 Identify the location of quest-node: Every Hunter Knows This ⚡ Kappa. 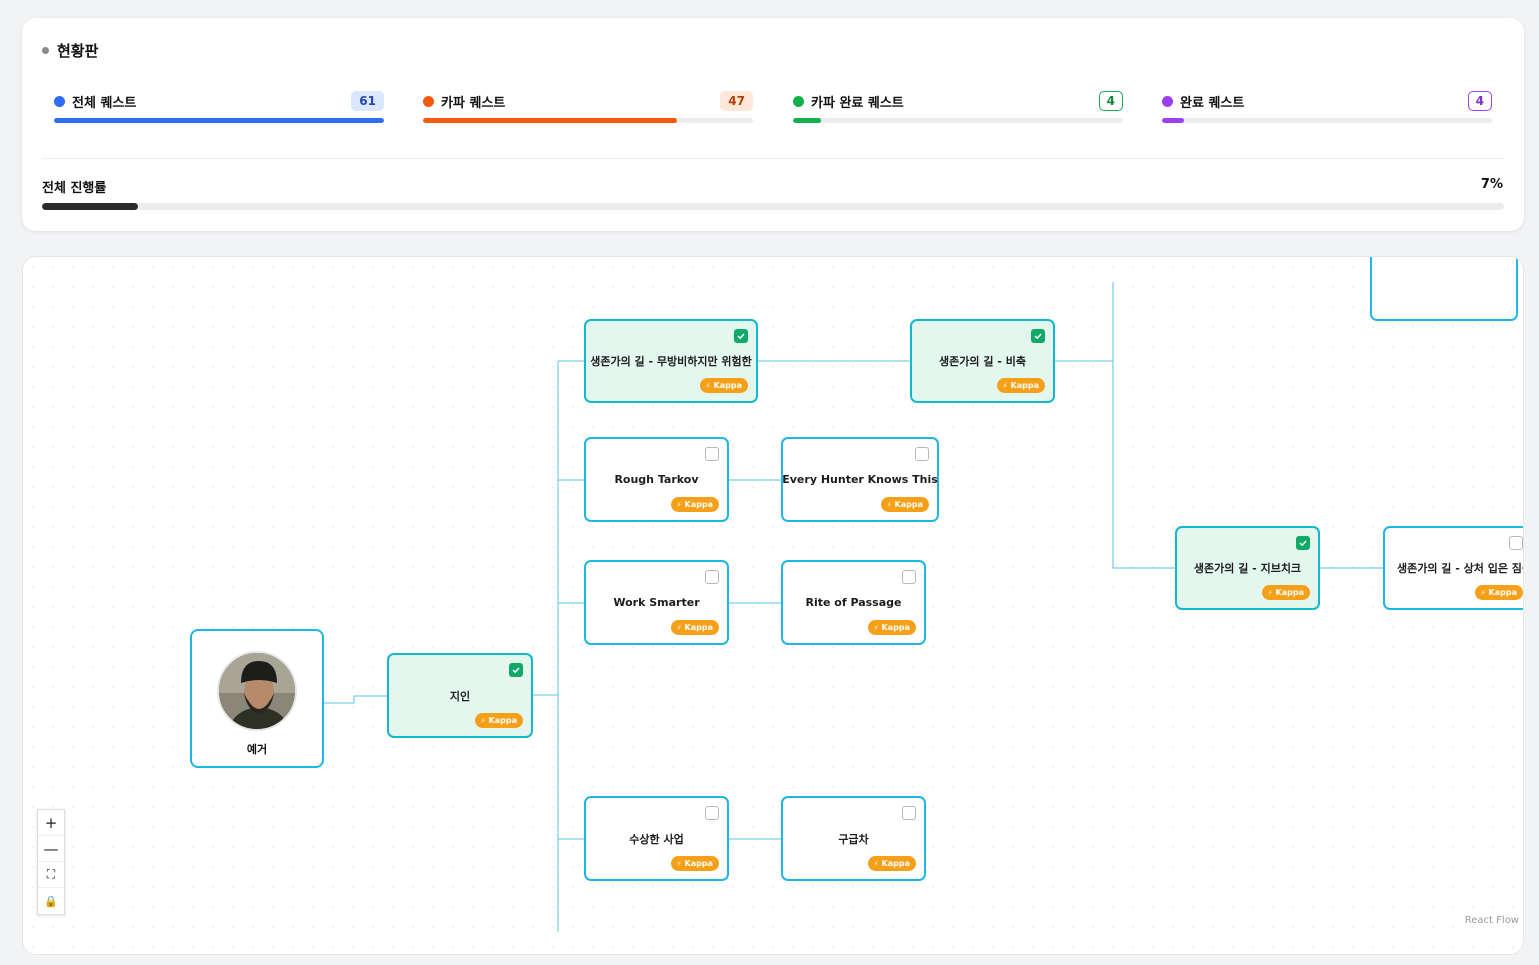
(860, 479).